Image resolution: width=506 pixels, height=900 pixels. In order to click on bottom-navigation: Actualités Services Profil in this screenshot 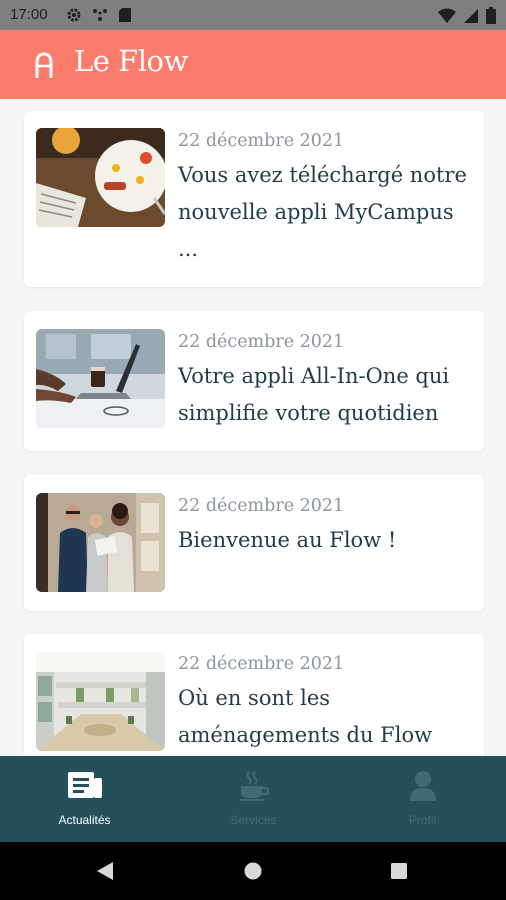, I will do `click(253, 799)`.